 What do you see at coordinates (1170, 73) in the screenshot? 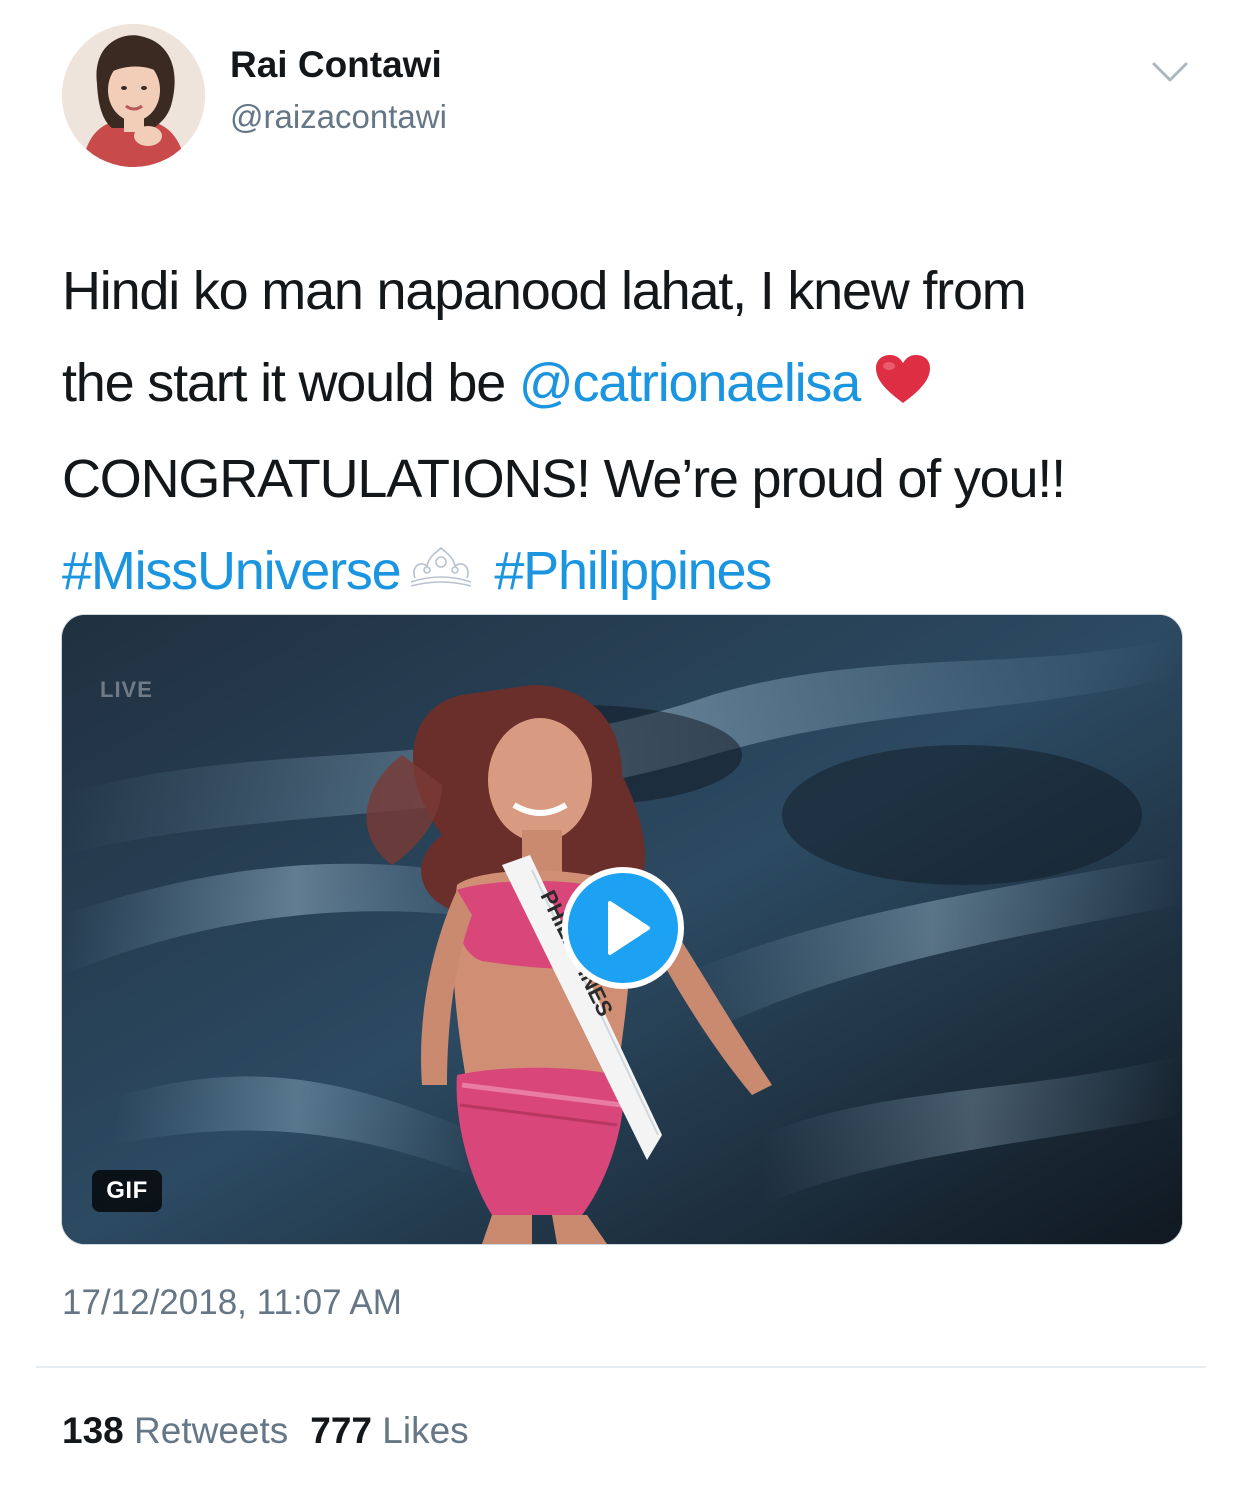
I see `chevron-down-icon` at bounding box center [1170, 73].